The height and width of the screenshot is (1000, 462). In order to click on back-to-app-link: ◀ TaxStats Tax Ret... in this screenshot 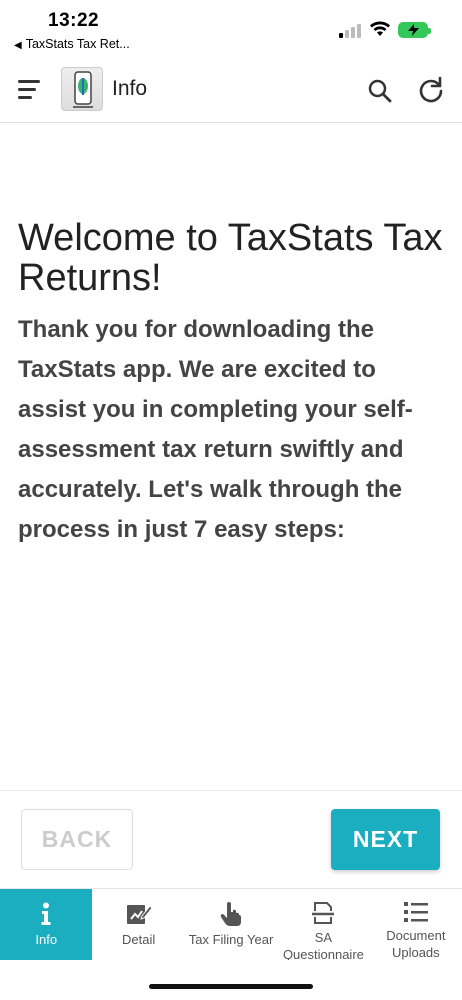, I will do `click(72, 44)`.